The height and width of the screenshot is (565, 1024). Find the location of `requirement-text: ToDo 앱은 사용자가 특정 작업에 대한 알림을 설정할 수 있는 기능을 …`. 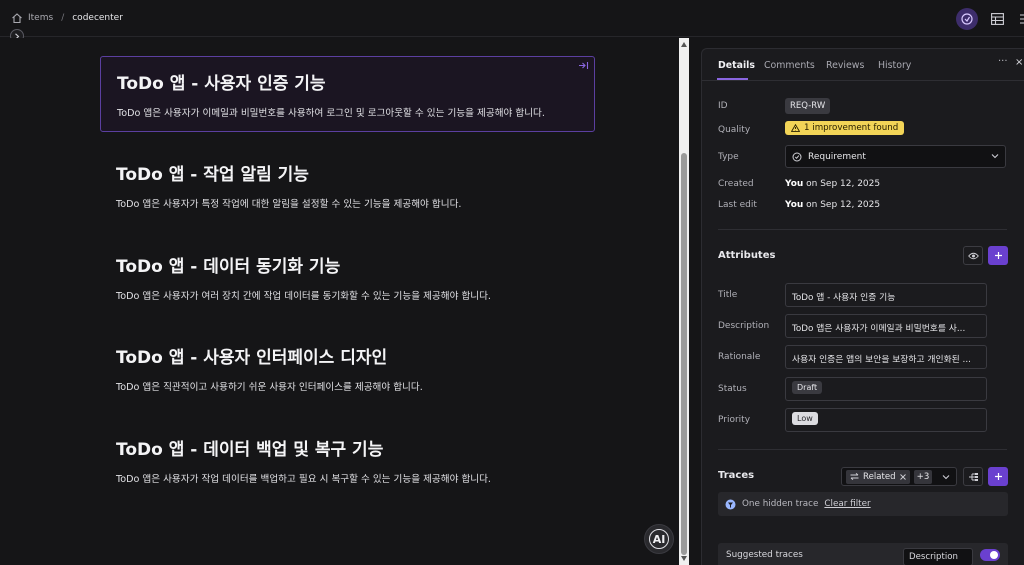

requirement-text: ToDo 앱은 사용자가 특정 작업에 대한 알림을 설정할 수 있는 기능을 … is located at coordinates (347, 203).